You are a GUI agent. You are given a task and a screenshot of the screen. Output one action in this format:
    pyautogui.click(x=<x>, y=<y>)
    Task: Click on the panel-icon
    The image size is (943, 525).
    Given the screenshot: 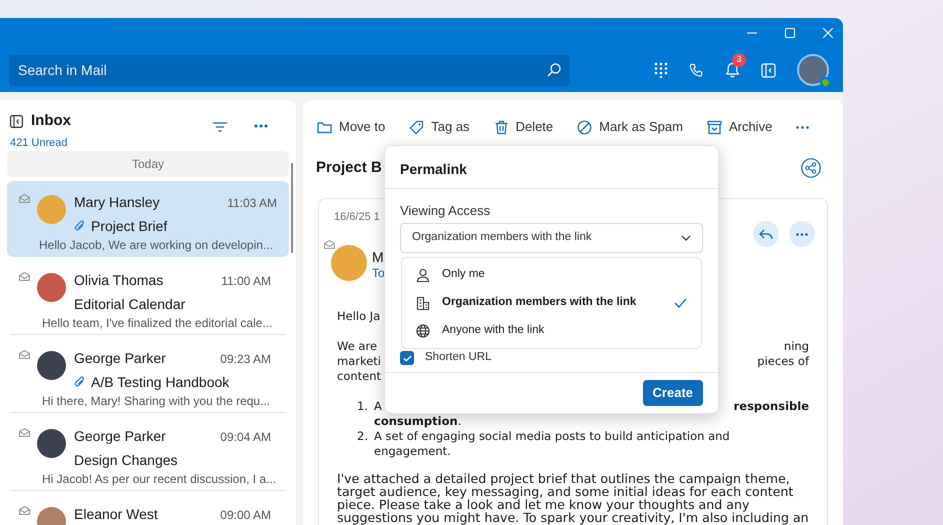 What is the action you would take?
    pyautogui.click(x=768, y=70)
    